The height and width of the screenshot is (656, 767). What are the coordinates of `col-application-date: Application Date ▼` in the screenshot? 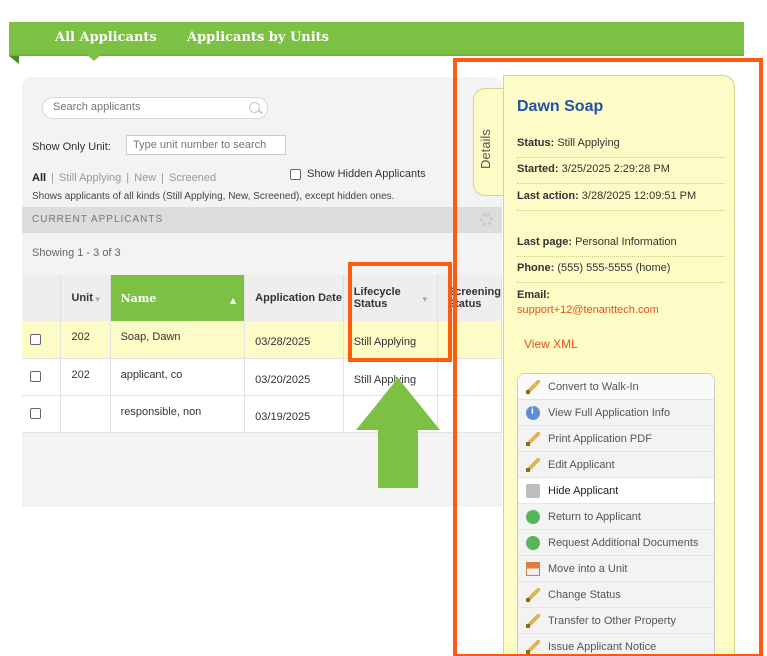 It's located at (294, 298).